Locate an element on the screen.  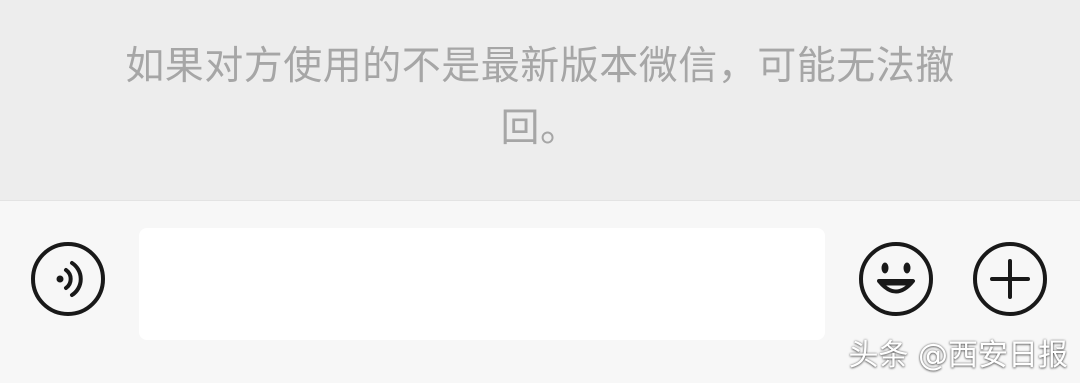
plus-icon is located at coordinates (1010, 279).